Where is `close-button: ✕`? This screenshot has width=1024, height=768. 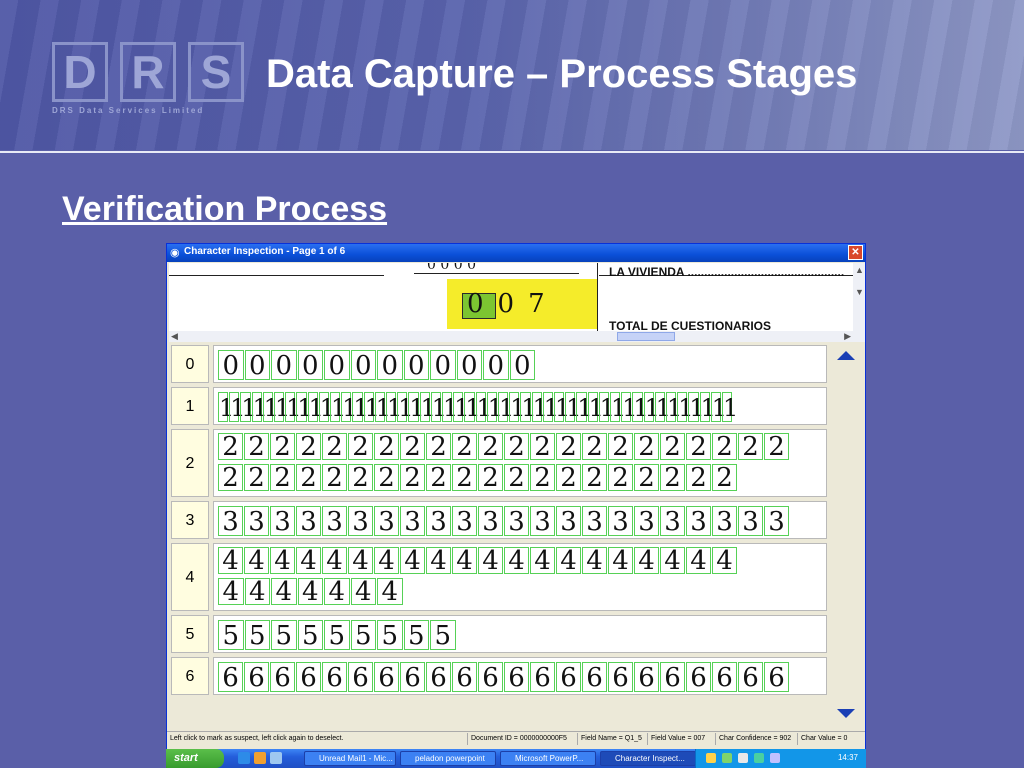
close-button: ✕ is located at coordinates (855, 252).